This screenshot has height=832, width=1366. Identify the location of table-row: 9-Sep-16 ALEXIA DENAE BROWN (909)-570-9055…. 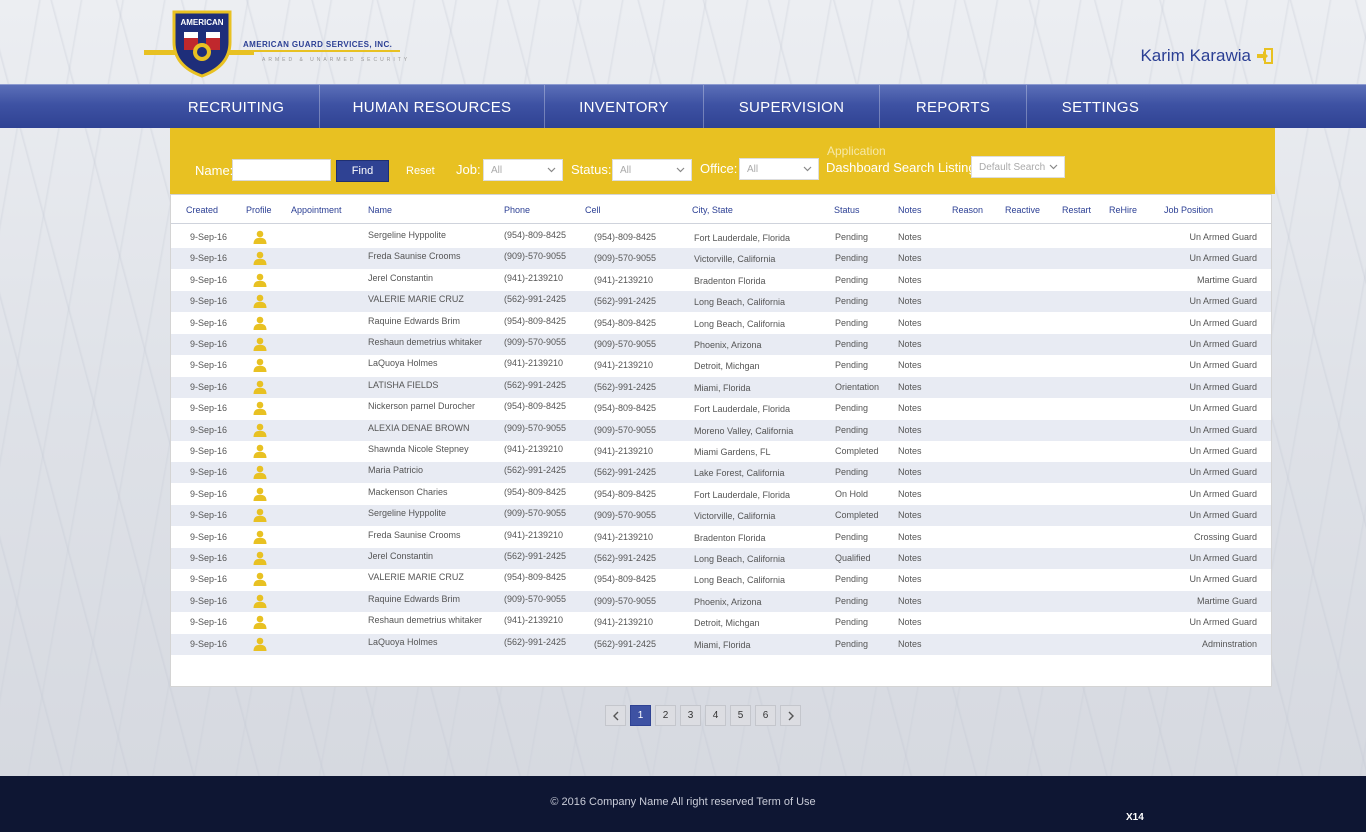
(721, 430).